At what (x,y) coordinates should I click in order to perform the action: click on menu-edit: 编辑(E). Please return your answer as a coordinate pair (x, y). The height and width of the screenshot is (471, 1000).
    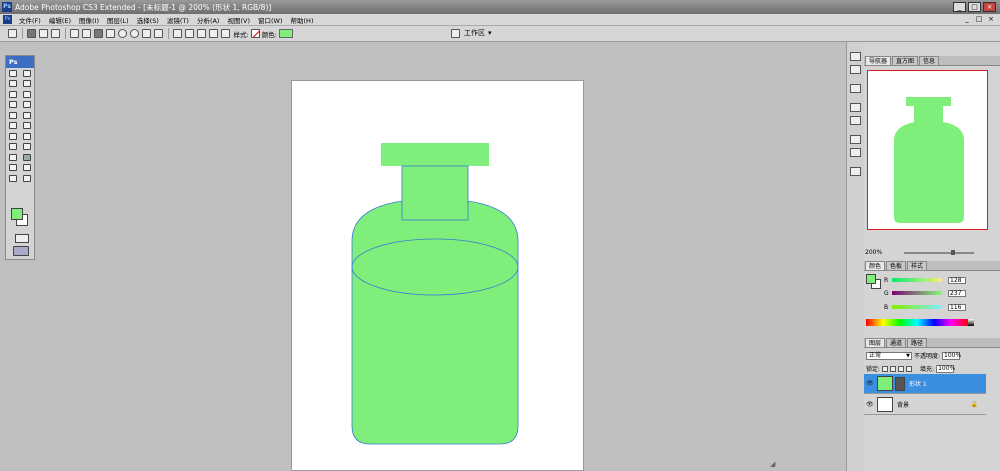
    Looking at the image, I should click on (60, 20).